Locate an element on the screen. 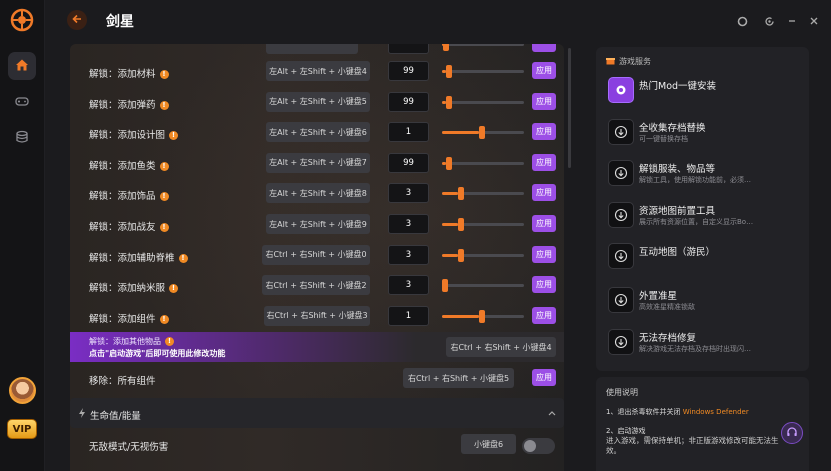 The image size is (831, 471). service-item: 外置准星 高效准星精准锁敌 is located at coordinates (705, 302).